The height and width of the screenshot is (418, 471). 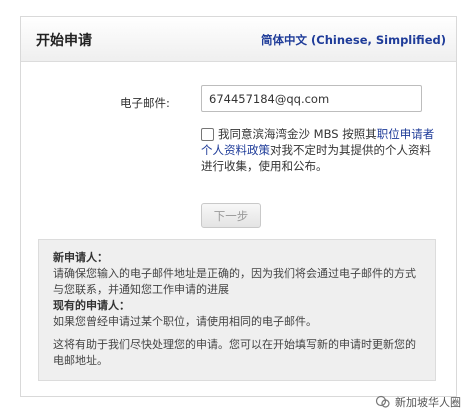 I want to click on existing-applicant-heading: 现有的申请人：, so click(x=91, y=305).